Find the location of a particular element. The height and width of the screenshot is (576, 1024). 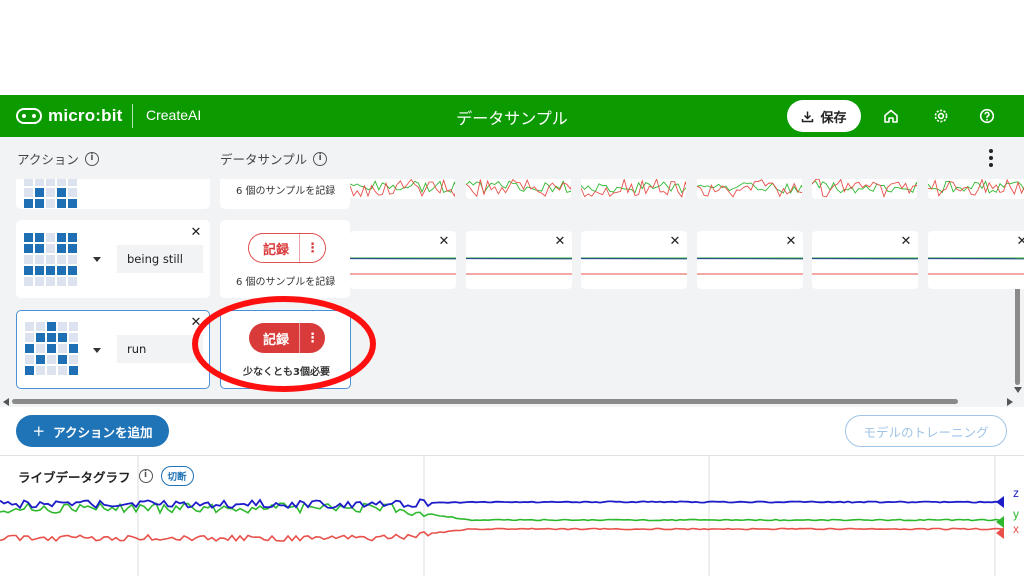

scroll-left-arrow-icon is located at coordinates (6, 402).